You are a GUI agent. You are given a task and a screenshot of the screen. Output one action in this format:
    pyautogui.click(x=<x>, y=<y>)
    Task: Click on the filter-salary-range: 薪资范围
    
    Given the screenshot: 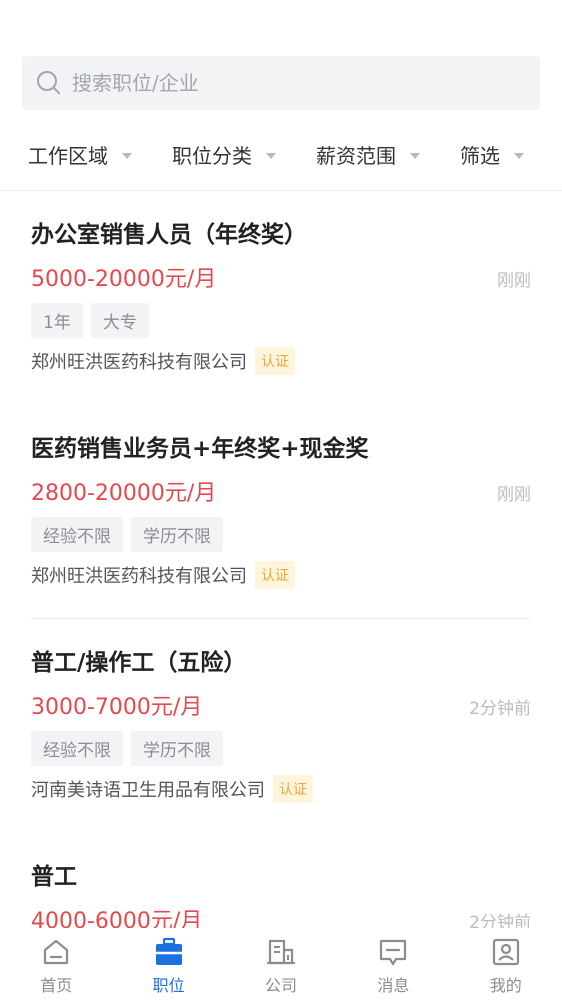 What is the action you would take?
    pyautogui.click(x=368, y=154)
    